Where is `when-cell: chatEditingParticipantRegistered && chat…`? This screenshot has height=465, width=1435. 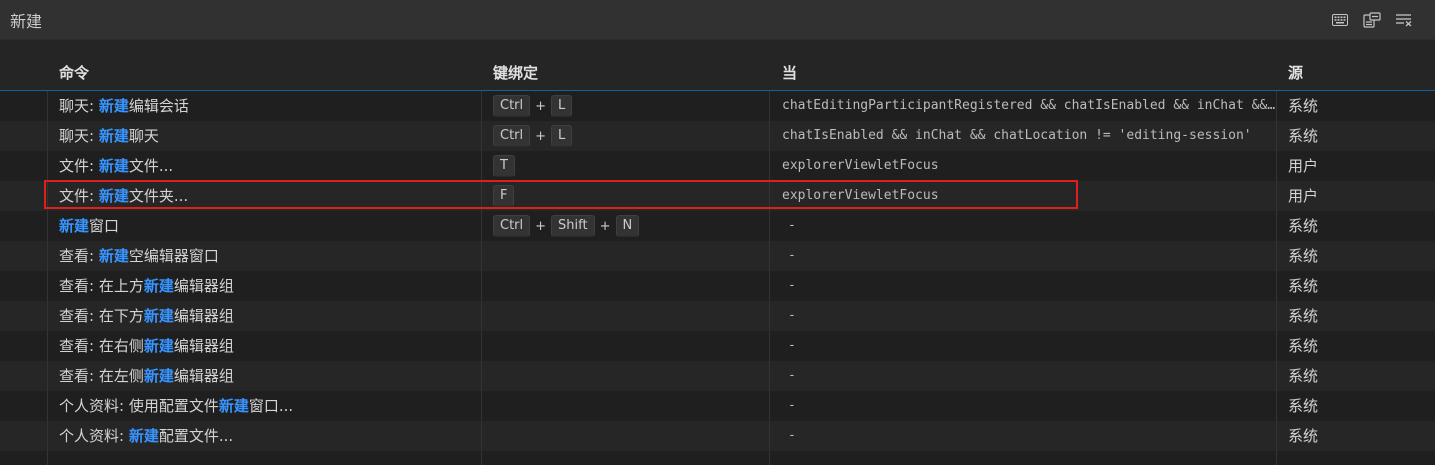 when-cell: chatEditingParticipantRegistered && chat… is located at coordinates (1029, 106).